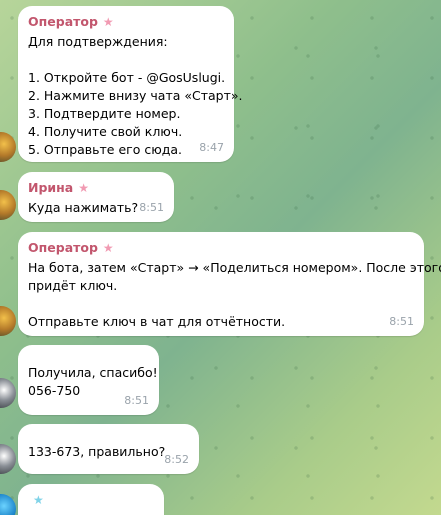 The height and width of the screenshot is (515, 441). What do you see at coordinates (127, 77) in the screenshot?
I see `message-line: 1. Откройте бот - @GosUslugi.` at bounding box center [127, 77].